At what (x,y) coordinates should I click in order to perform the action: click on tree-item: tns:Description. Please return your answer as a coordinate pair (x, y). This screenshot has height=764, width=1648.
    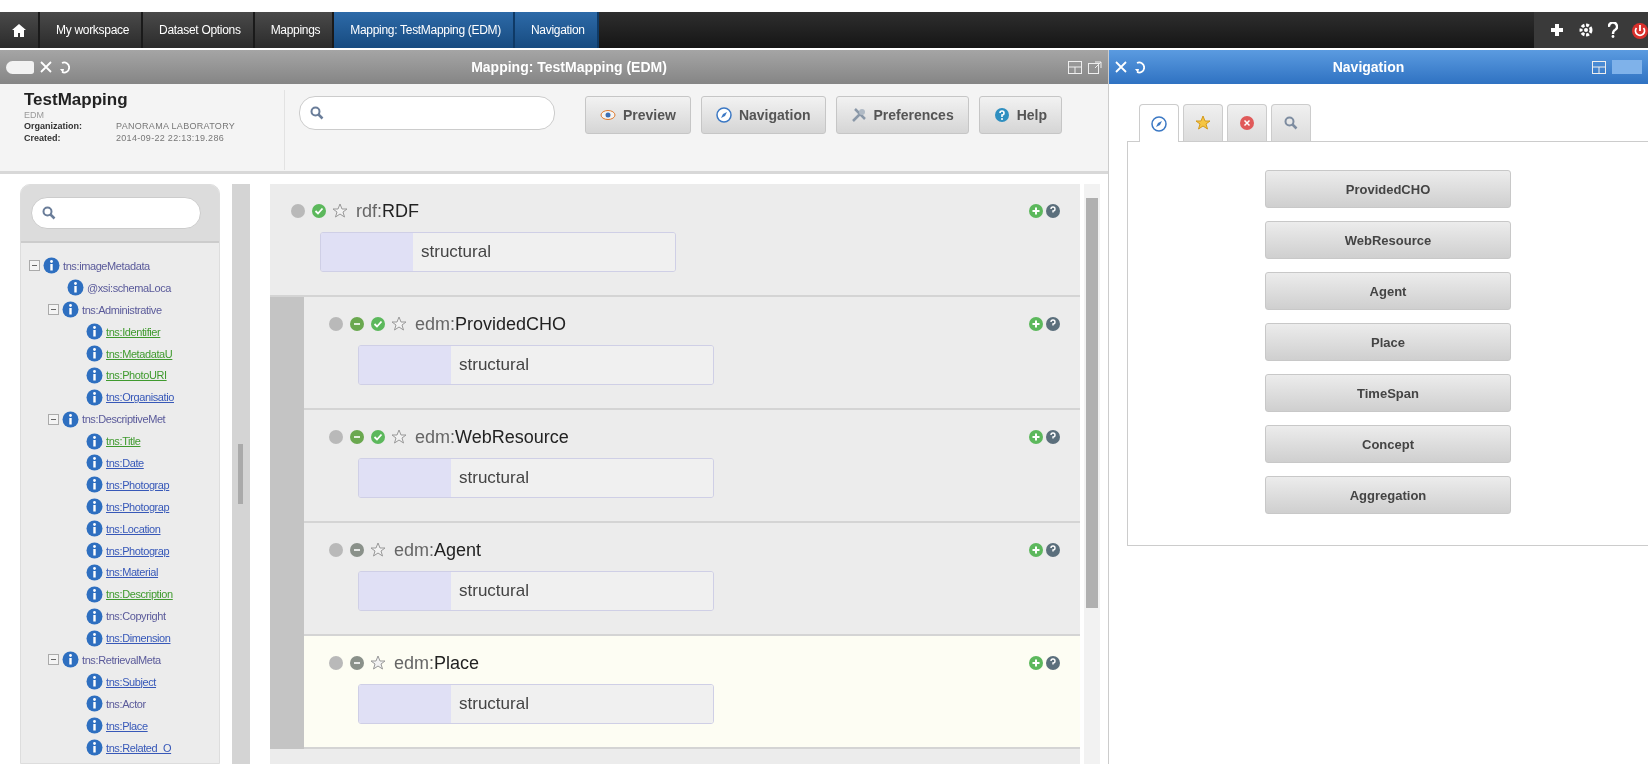
    Looking at the image, I should click on (139, 594).